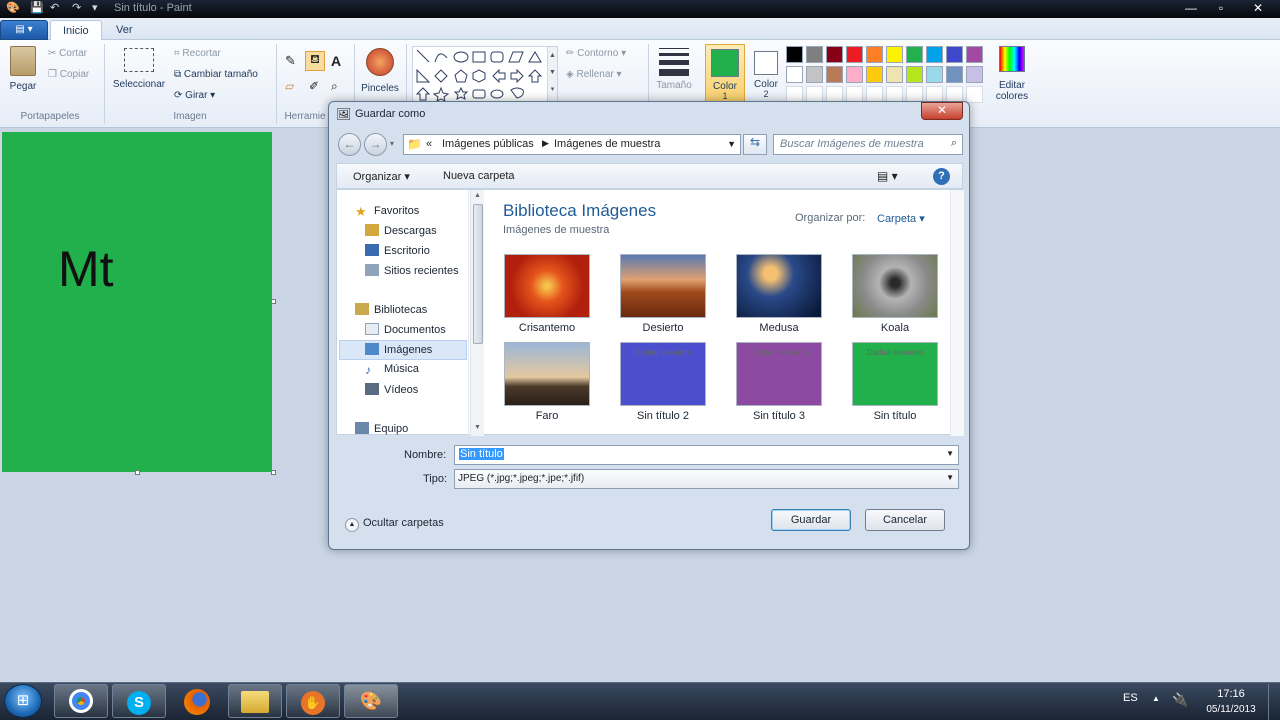 The image size is (1280, 720). I want to click on cut-button: ✂ Cortar, so click(67, 53).